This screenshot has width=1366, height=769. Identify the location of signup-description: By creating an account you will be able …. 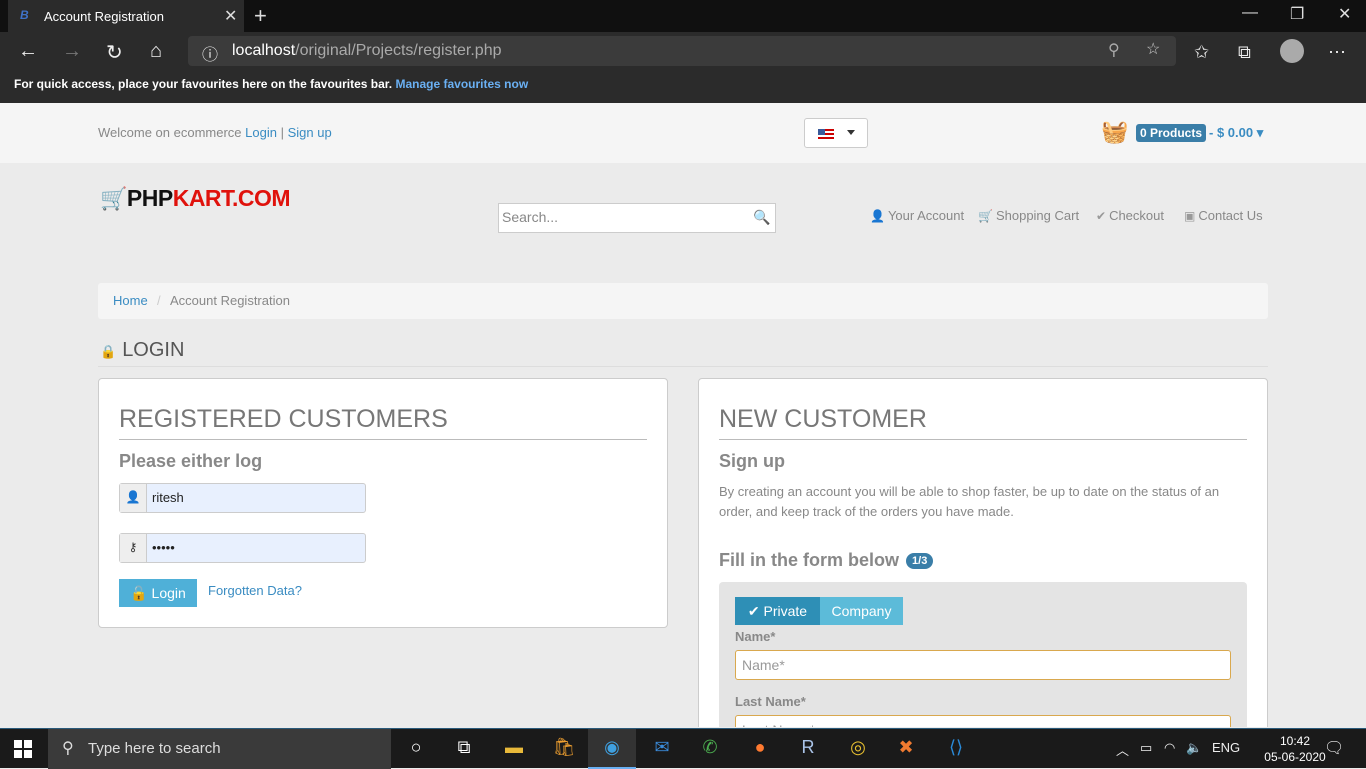
(969, 501).